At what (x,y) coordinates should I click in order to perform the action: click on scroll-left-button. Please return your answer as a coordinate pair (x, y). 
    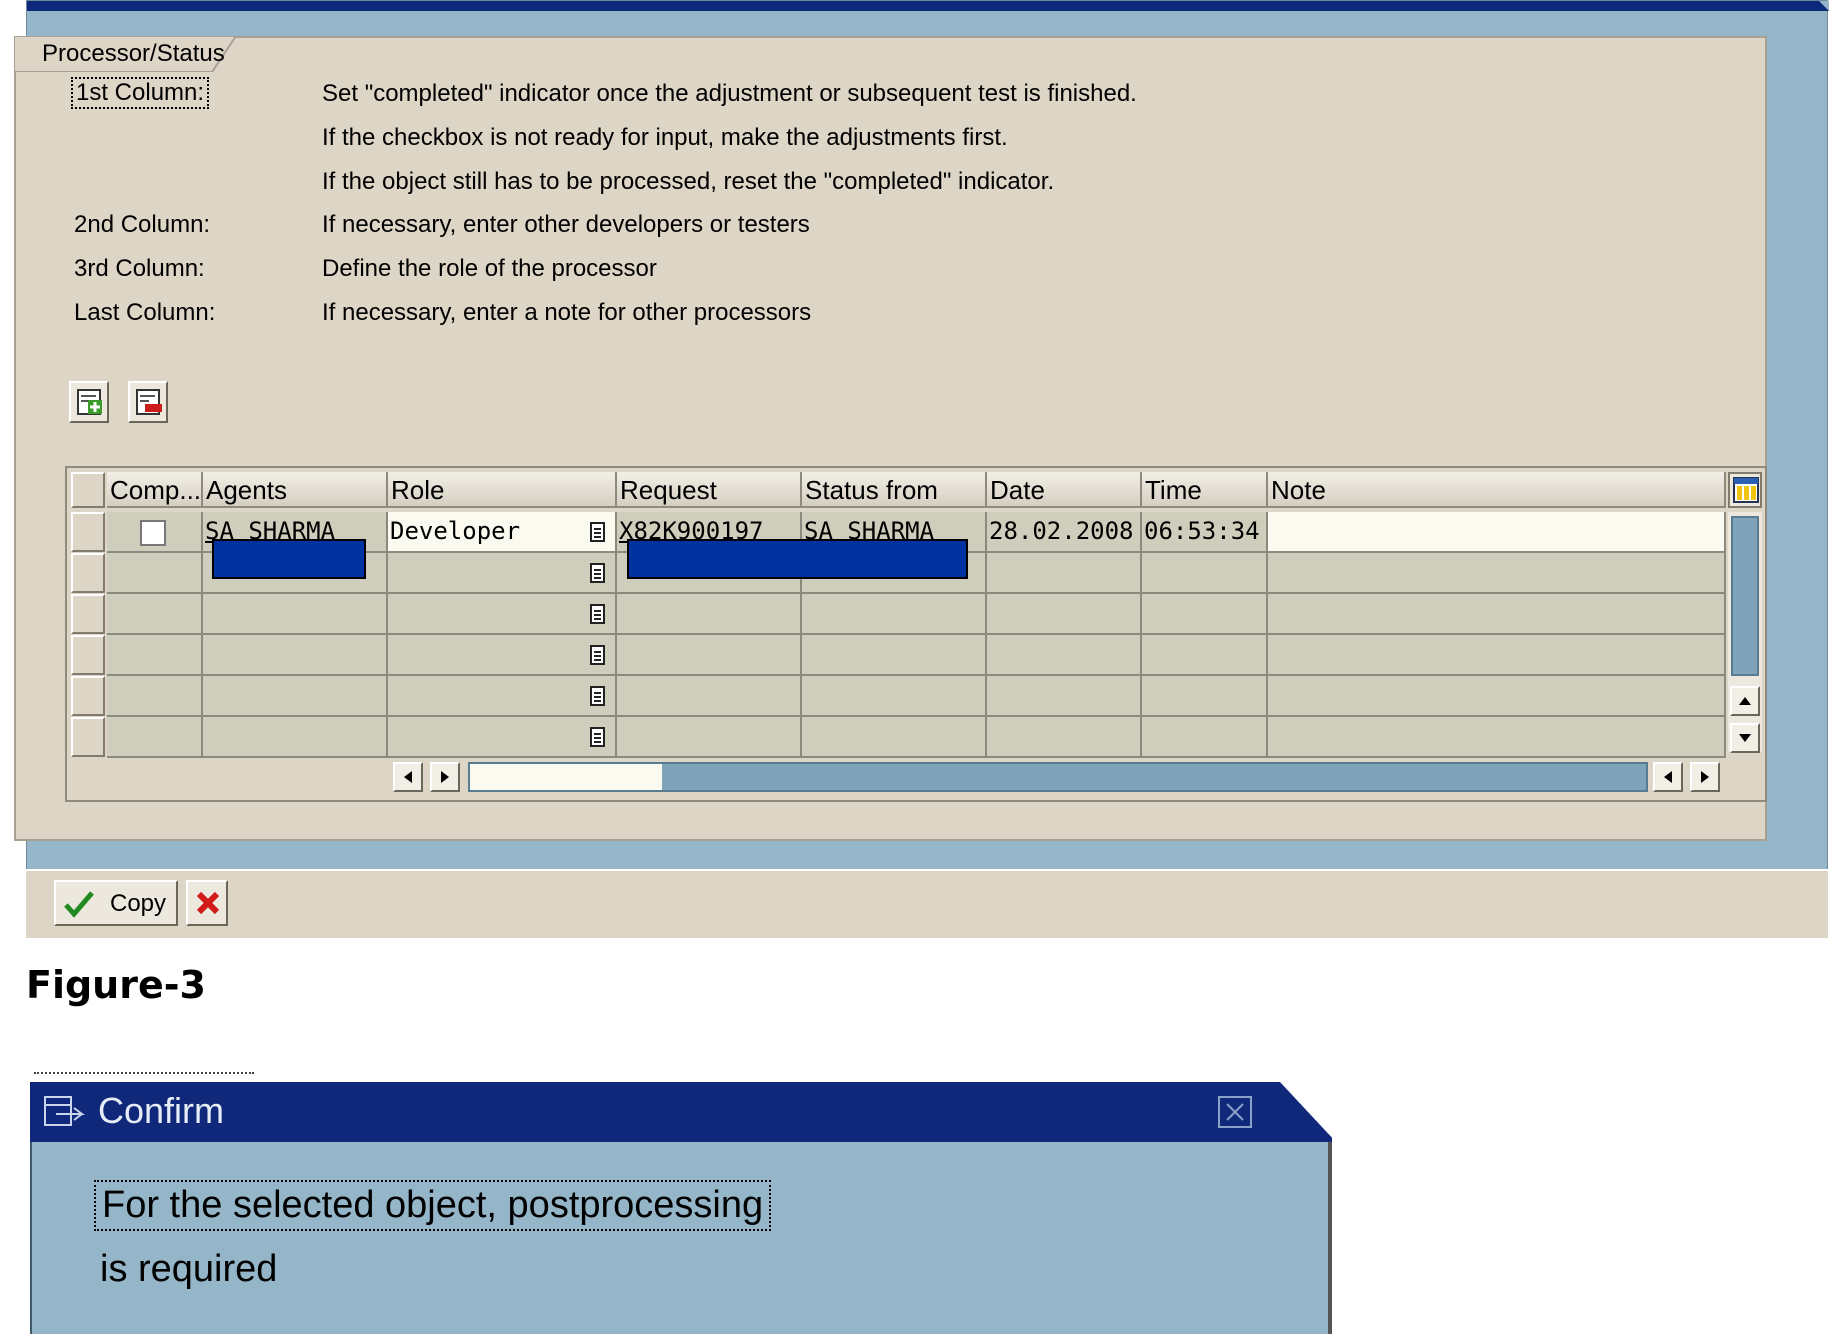
    Looking at the image, I should click on (1668, 777).